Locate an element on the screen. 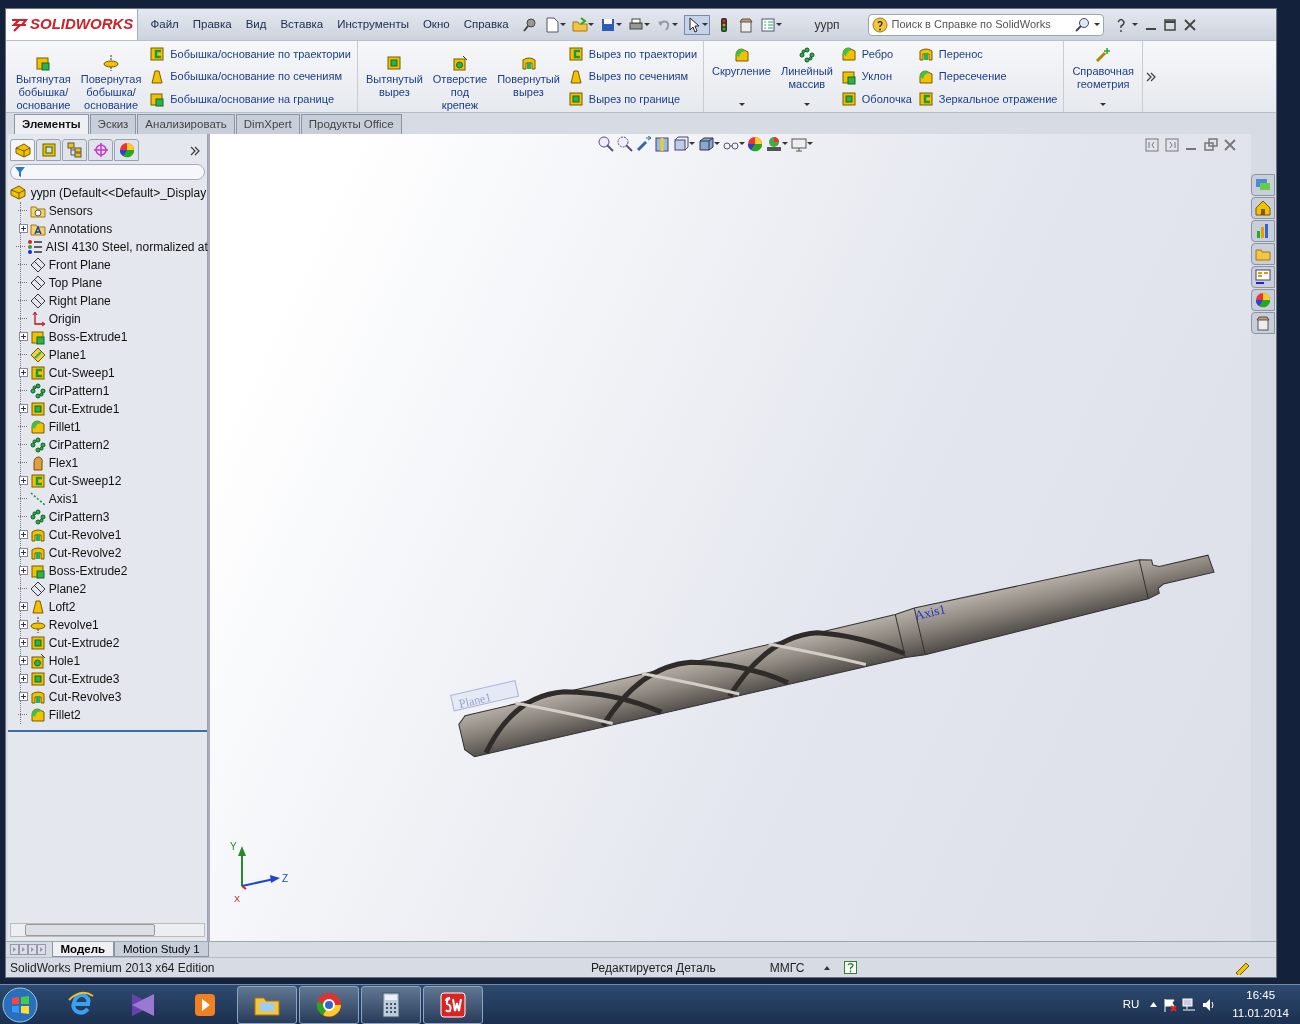  pin-icon is located at coordinates (529, 24).